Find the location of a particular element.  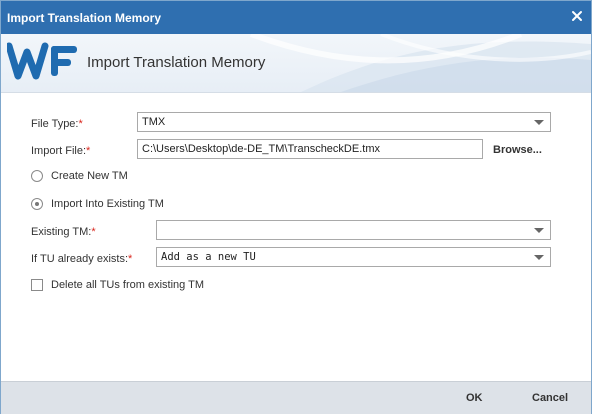

delete-all-tus-option: Delete all TUs from existing TM is located at coordinates (117, 285).